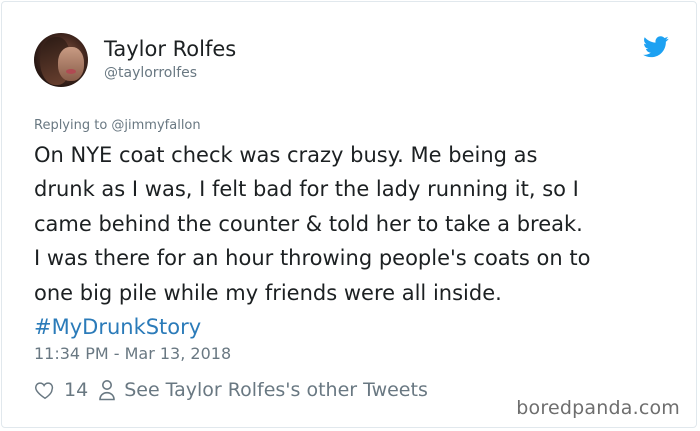 This screenshot has width=700, height=431. Describe the element at coordinates (170, 49) in the screenshot. I see `author-name: Taylor Rolfes` at that location.